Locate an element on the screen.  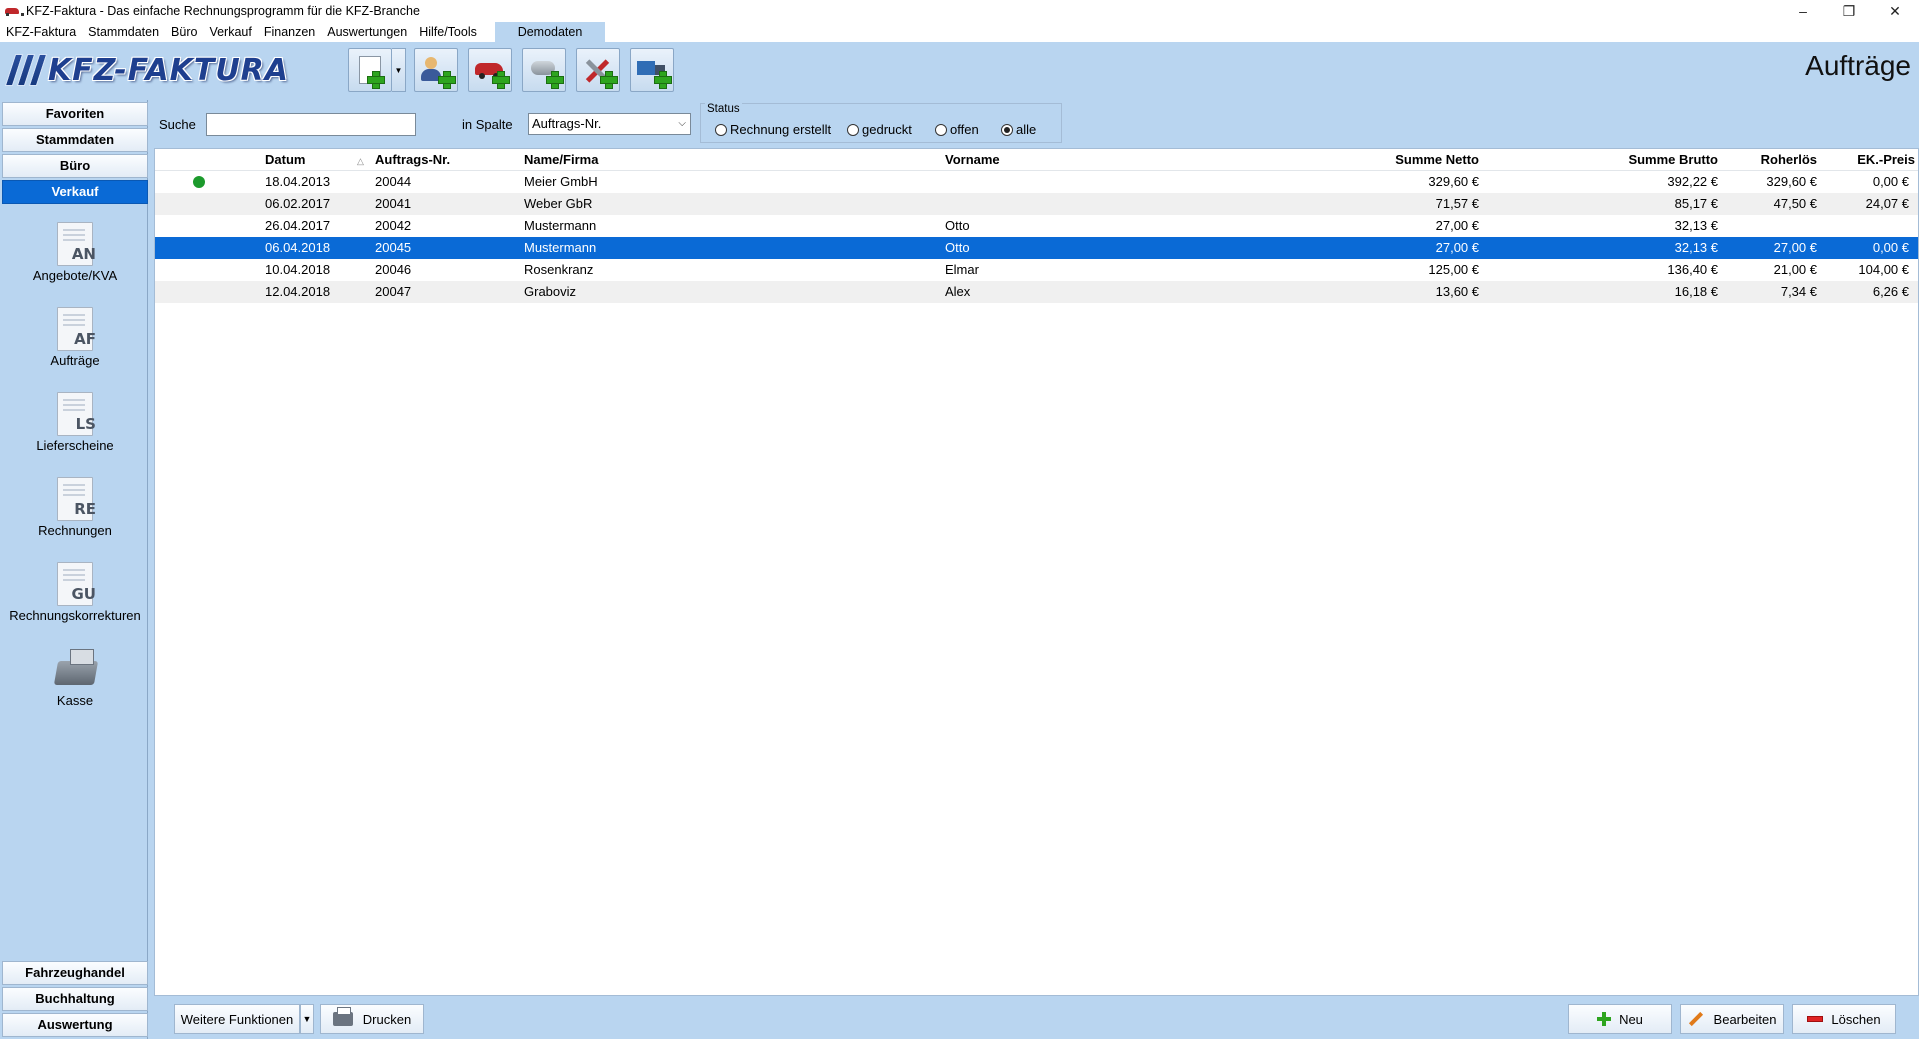
logo-text: KFZ-FAKTURA is located at coordinates (168, 70).